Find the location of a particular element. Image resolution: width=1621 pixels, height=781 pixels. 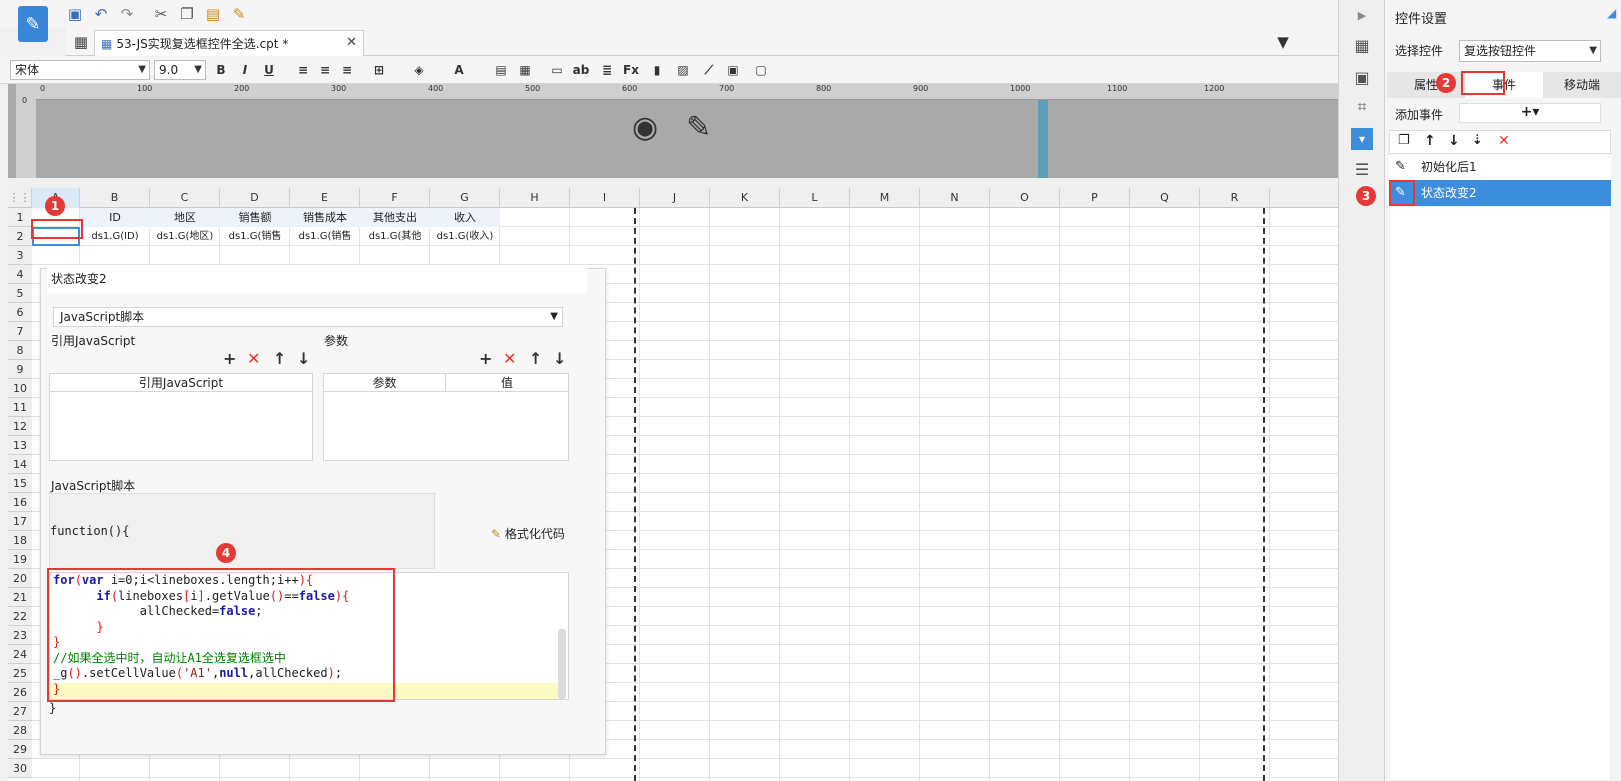

params-table: 参数 值 is located at coordinates (446, 417).